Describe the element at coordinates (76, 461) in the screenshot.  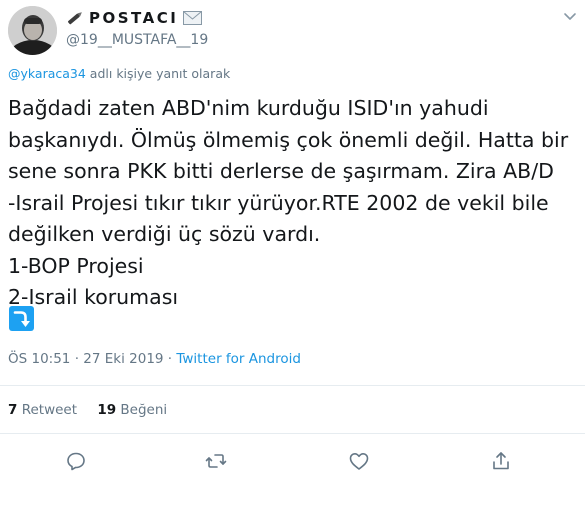
I see `reply-icon` at that location.